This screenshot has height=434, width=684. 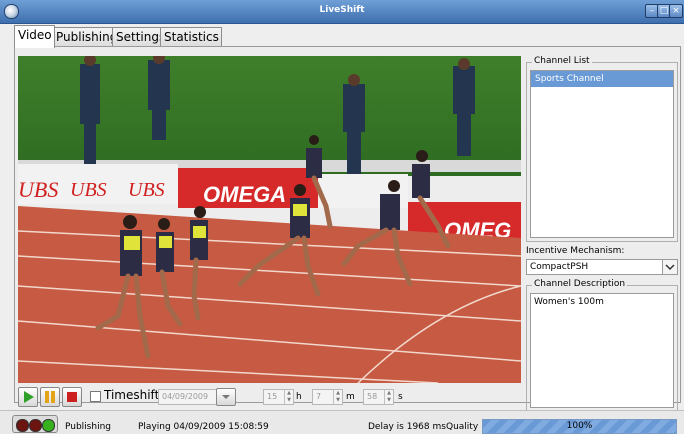 I want to click on seconds-value: 58, so click(x=372, y=396).